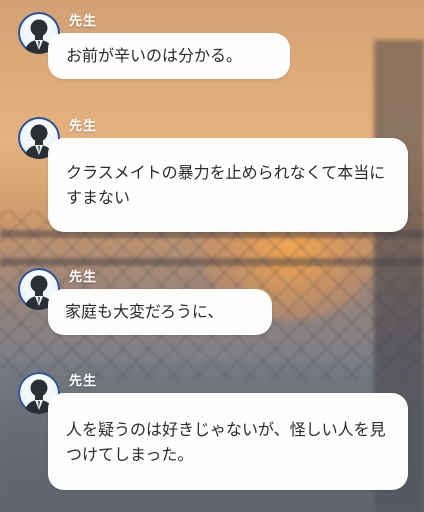 The height and width of the screenshot is (512, 424). I want to click on message-bubble: 家庭も大変だろうに、, so click(160, 312).